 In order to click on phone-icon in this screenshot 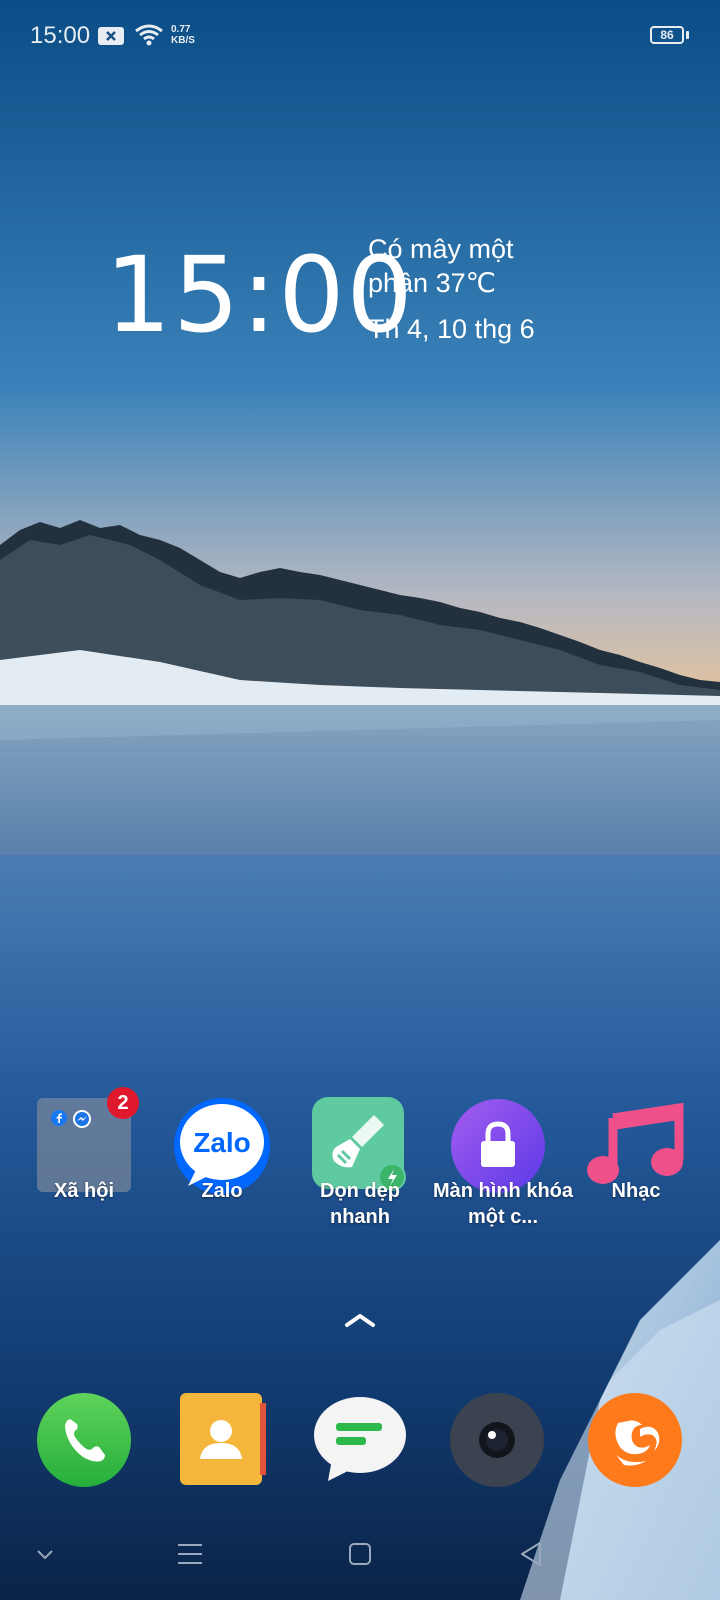, I will do `click(84, 1442)`.